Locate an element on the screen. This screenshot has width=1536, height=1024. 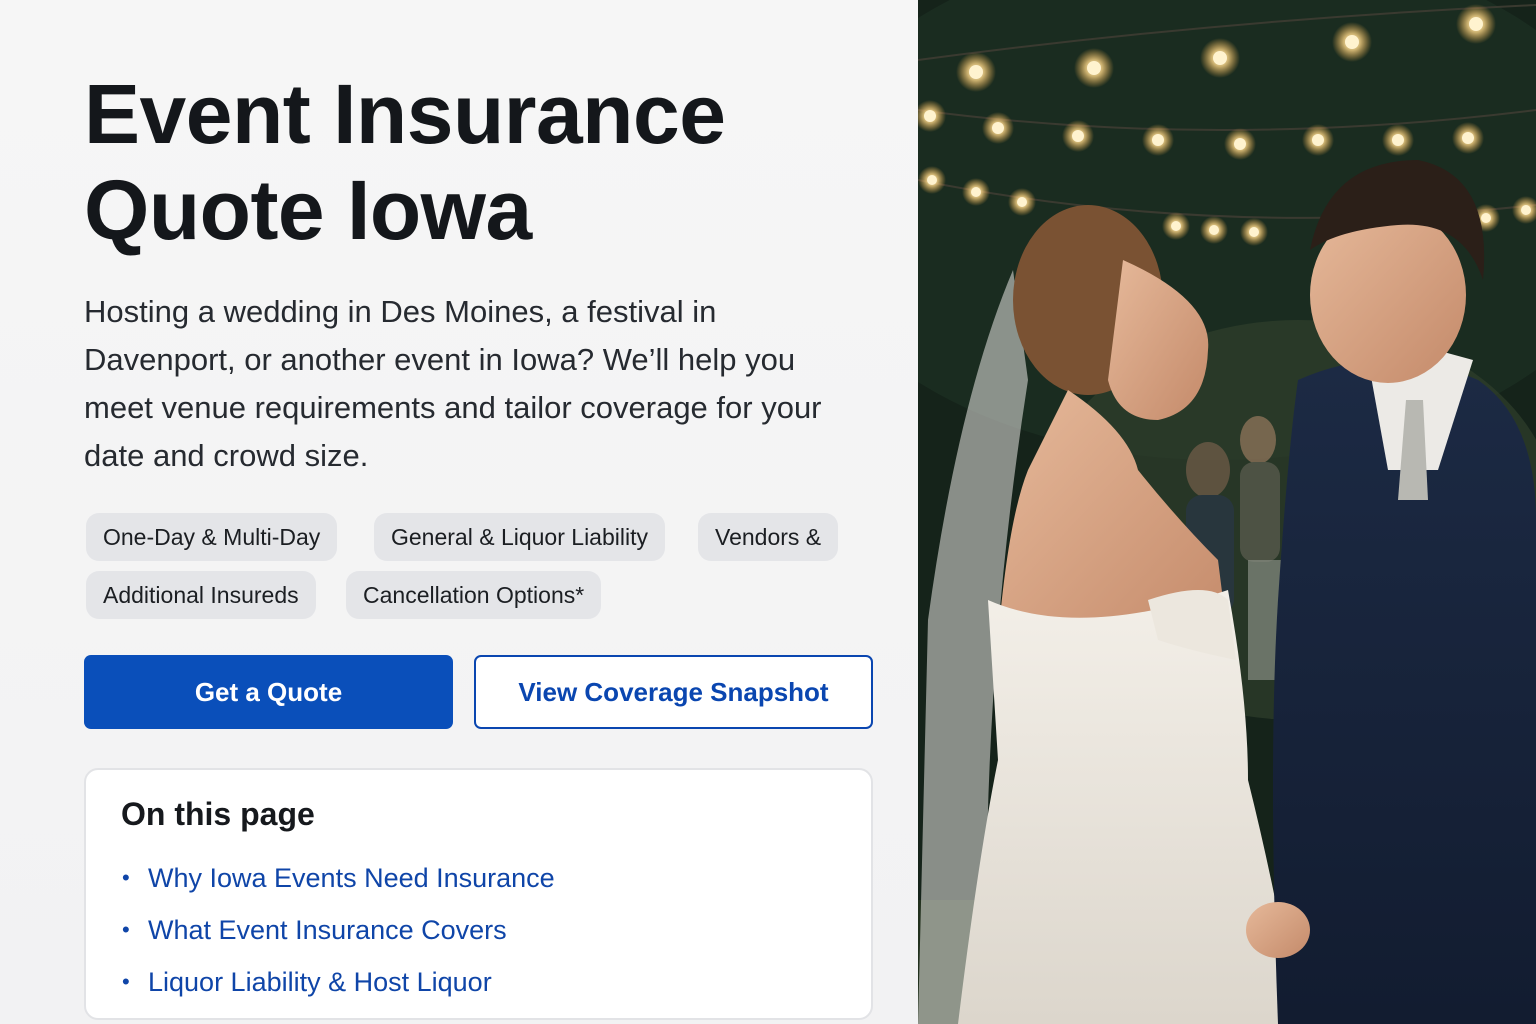
get-quote-button: Get a Quote is located at coordinates (268, 692).